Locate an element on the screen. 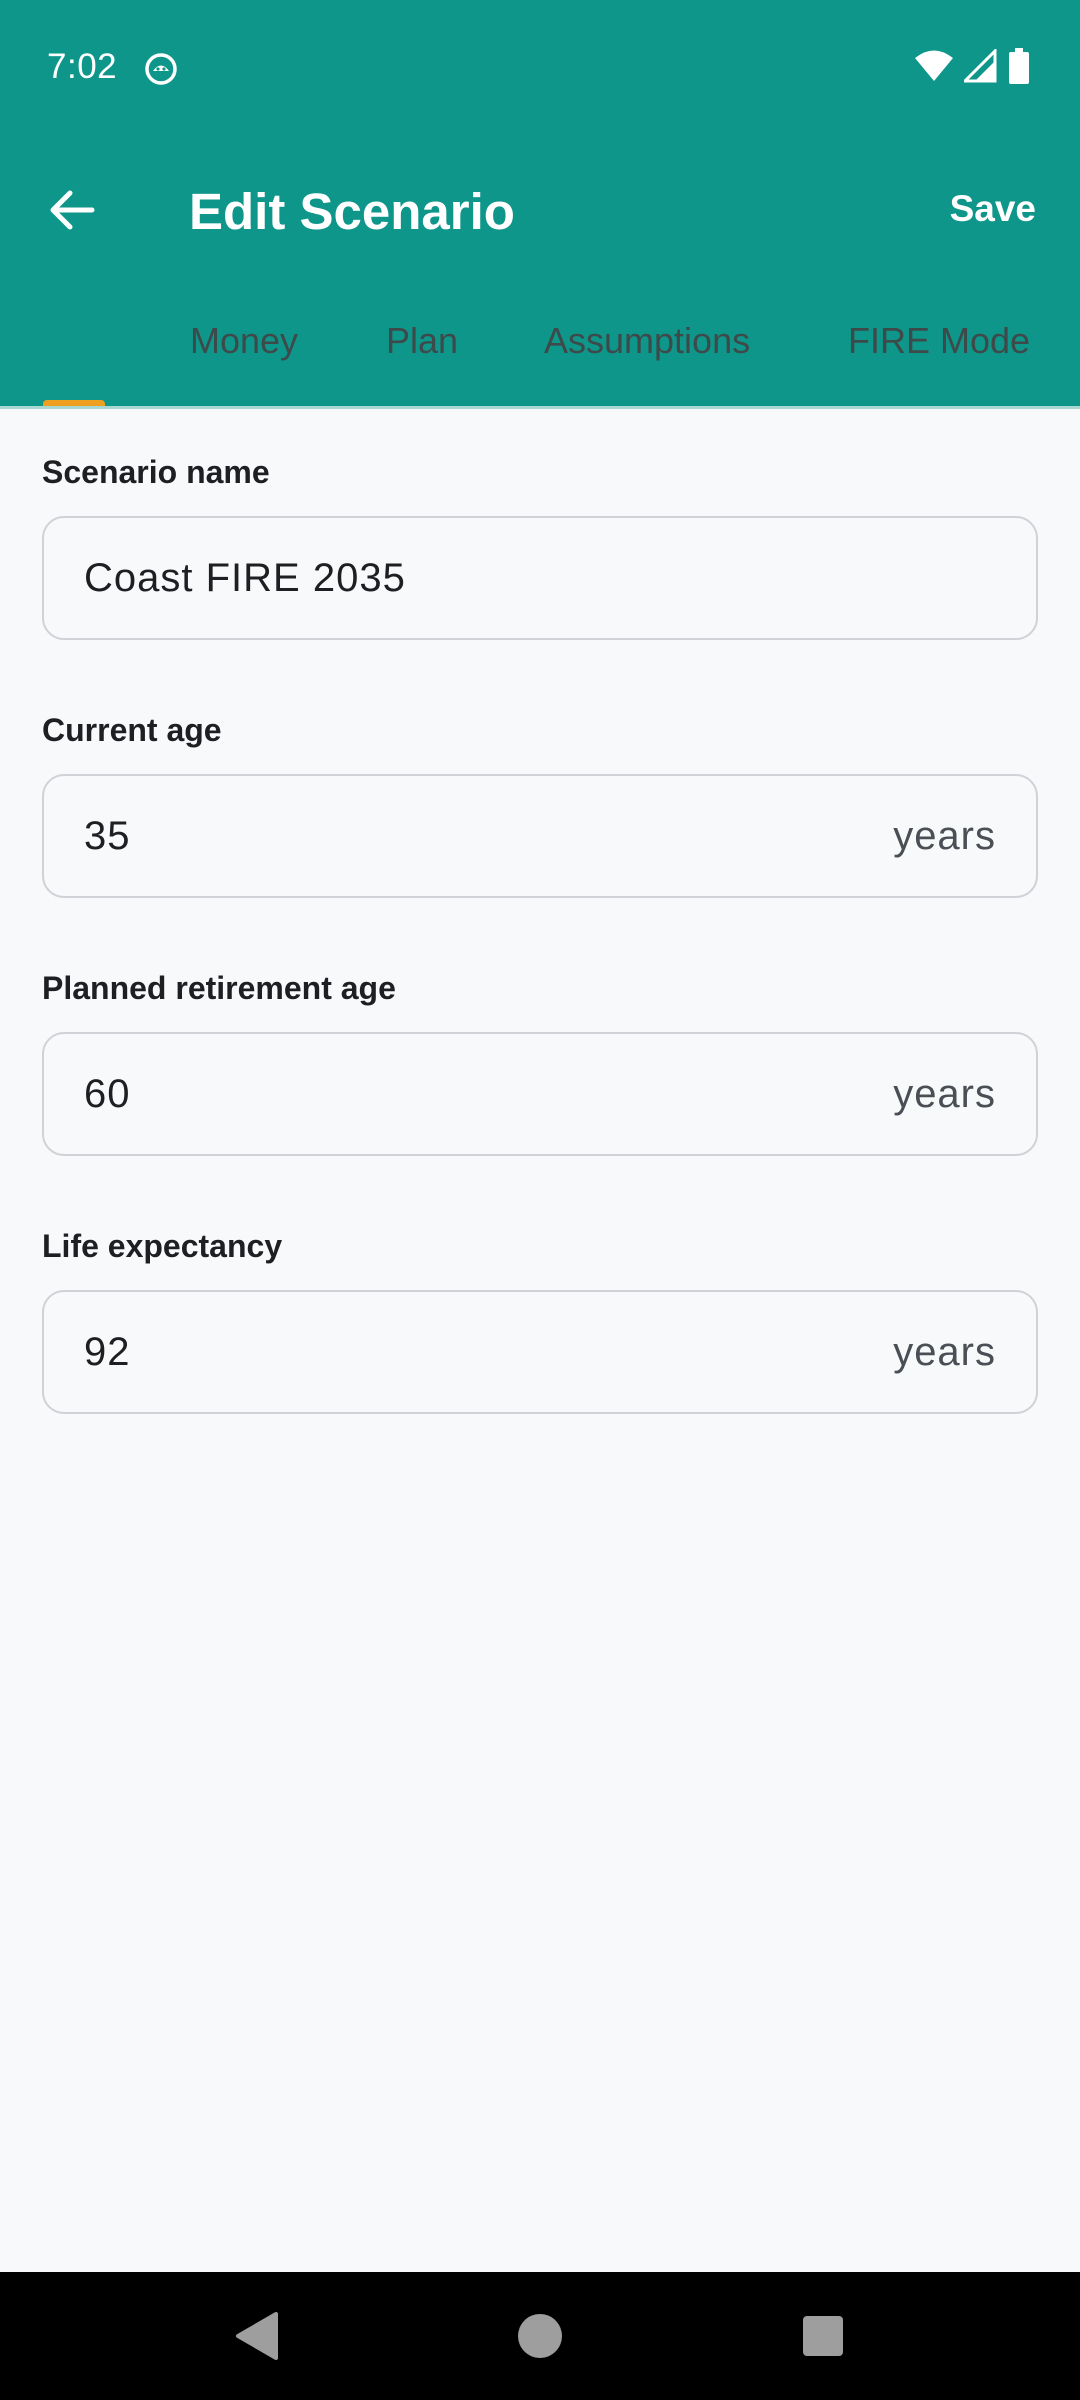 The width and height of the screenshot is (1080, 2400). current-age-label: Current age is located at coordinates (132, 730).